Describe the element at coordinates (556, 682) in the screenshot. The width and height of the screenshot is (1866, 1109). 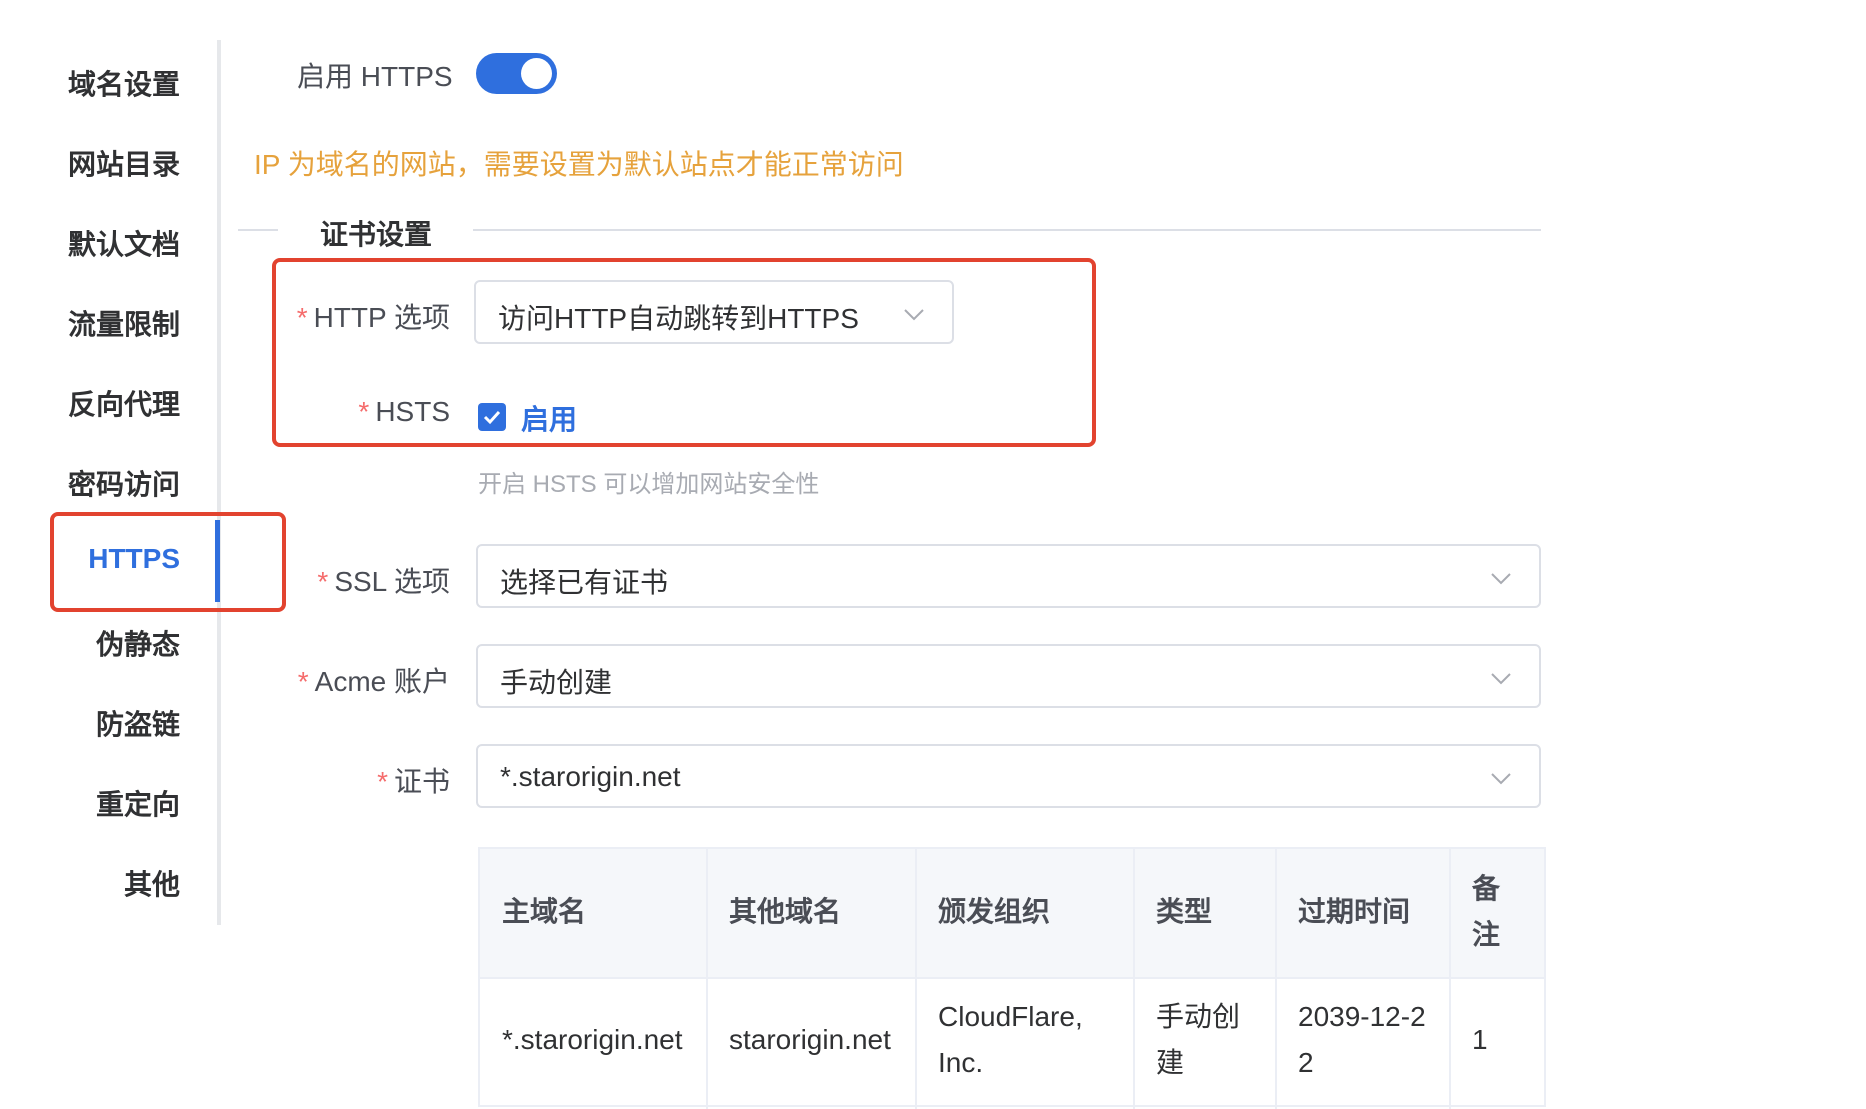
I see `acme-account-value: 手动创建` at that location.